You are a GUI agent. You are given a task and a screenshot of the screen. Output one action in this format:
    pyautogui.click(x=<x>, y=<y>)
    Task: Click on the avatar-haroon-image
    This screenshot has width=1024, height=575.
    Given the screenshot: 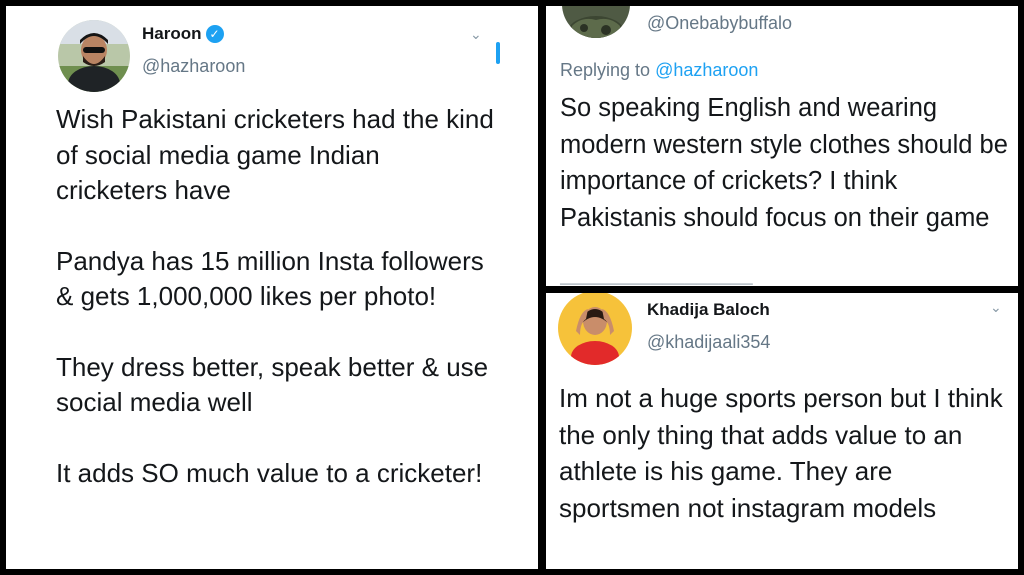 What is the action you would take?
    pyautogui.click(x=94, y=56)
    